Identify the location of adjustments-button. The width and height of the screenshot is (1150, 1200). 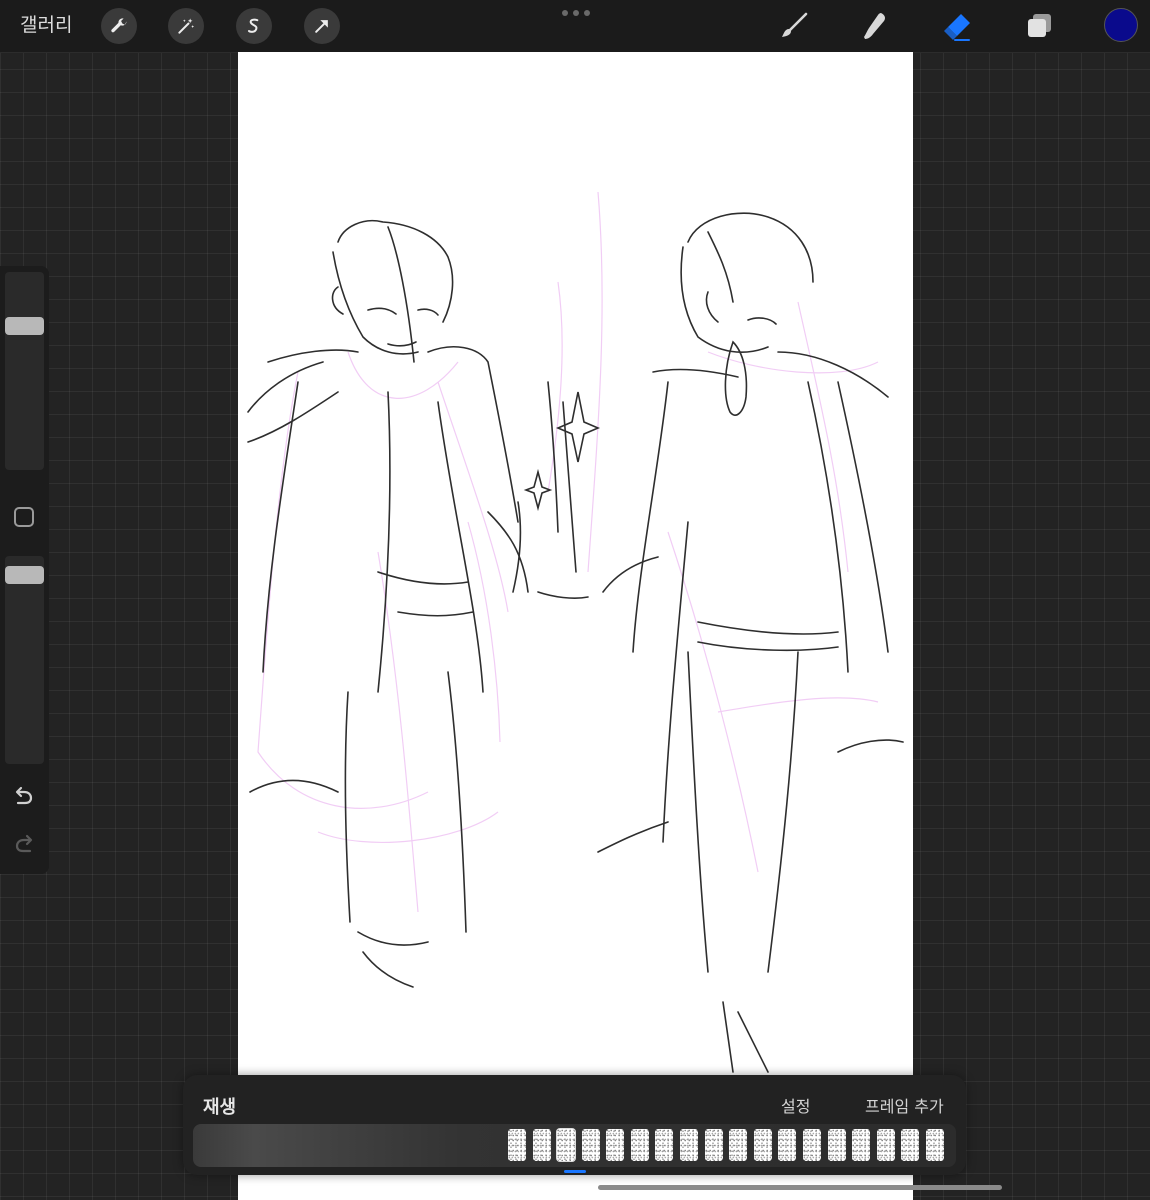
(186, 26).